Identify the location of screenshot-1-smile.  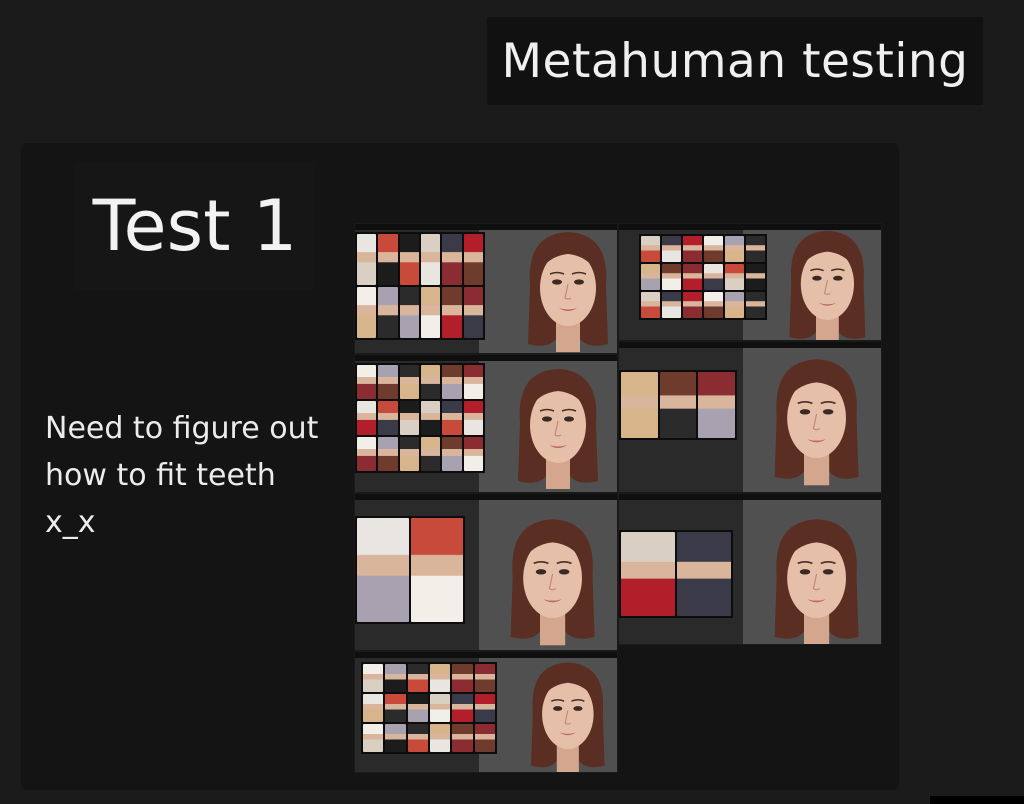
(486, 288).